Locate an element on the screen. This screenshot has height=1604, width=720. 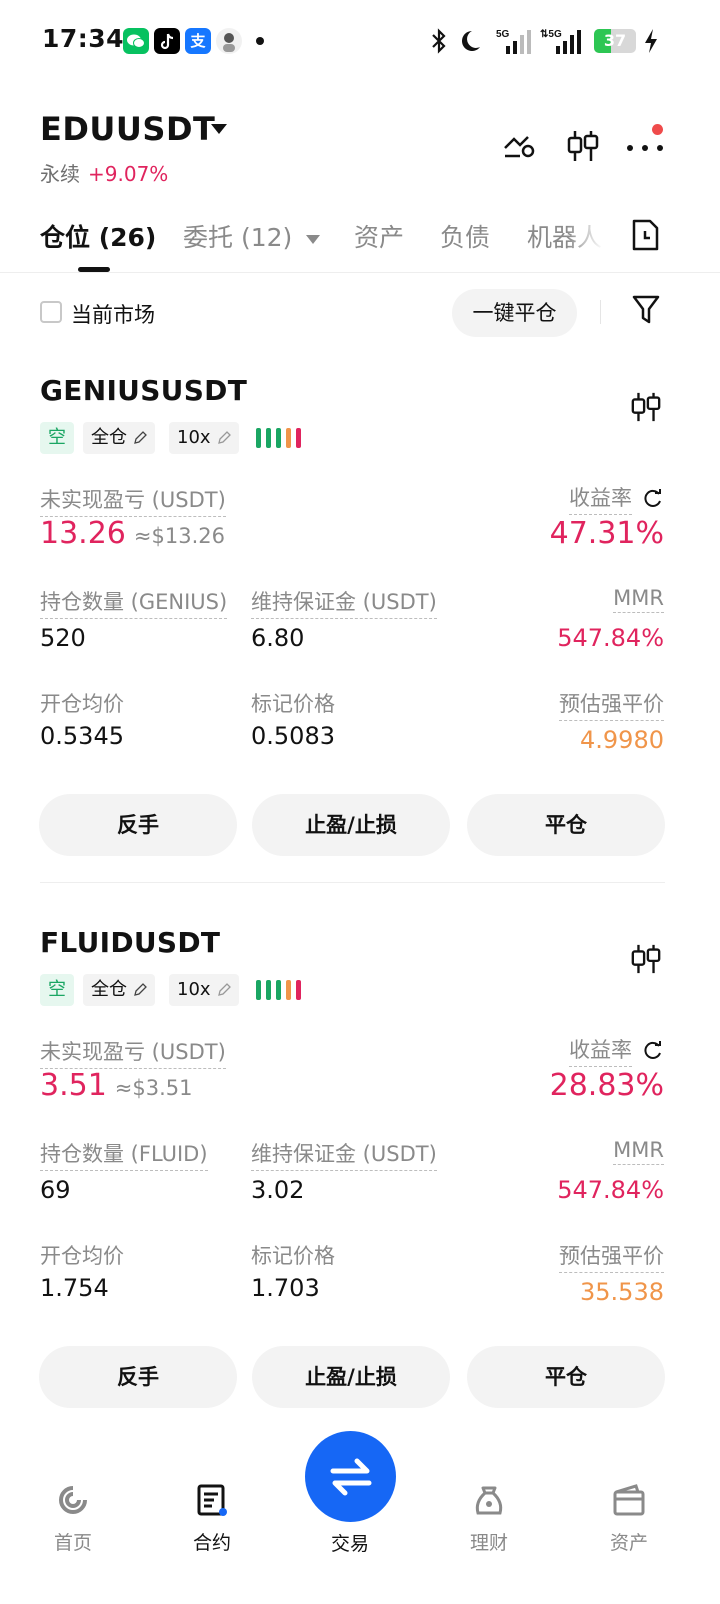
status-time: 17:34 is located at coordinates (83, 38).